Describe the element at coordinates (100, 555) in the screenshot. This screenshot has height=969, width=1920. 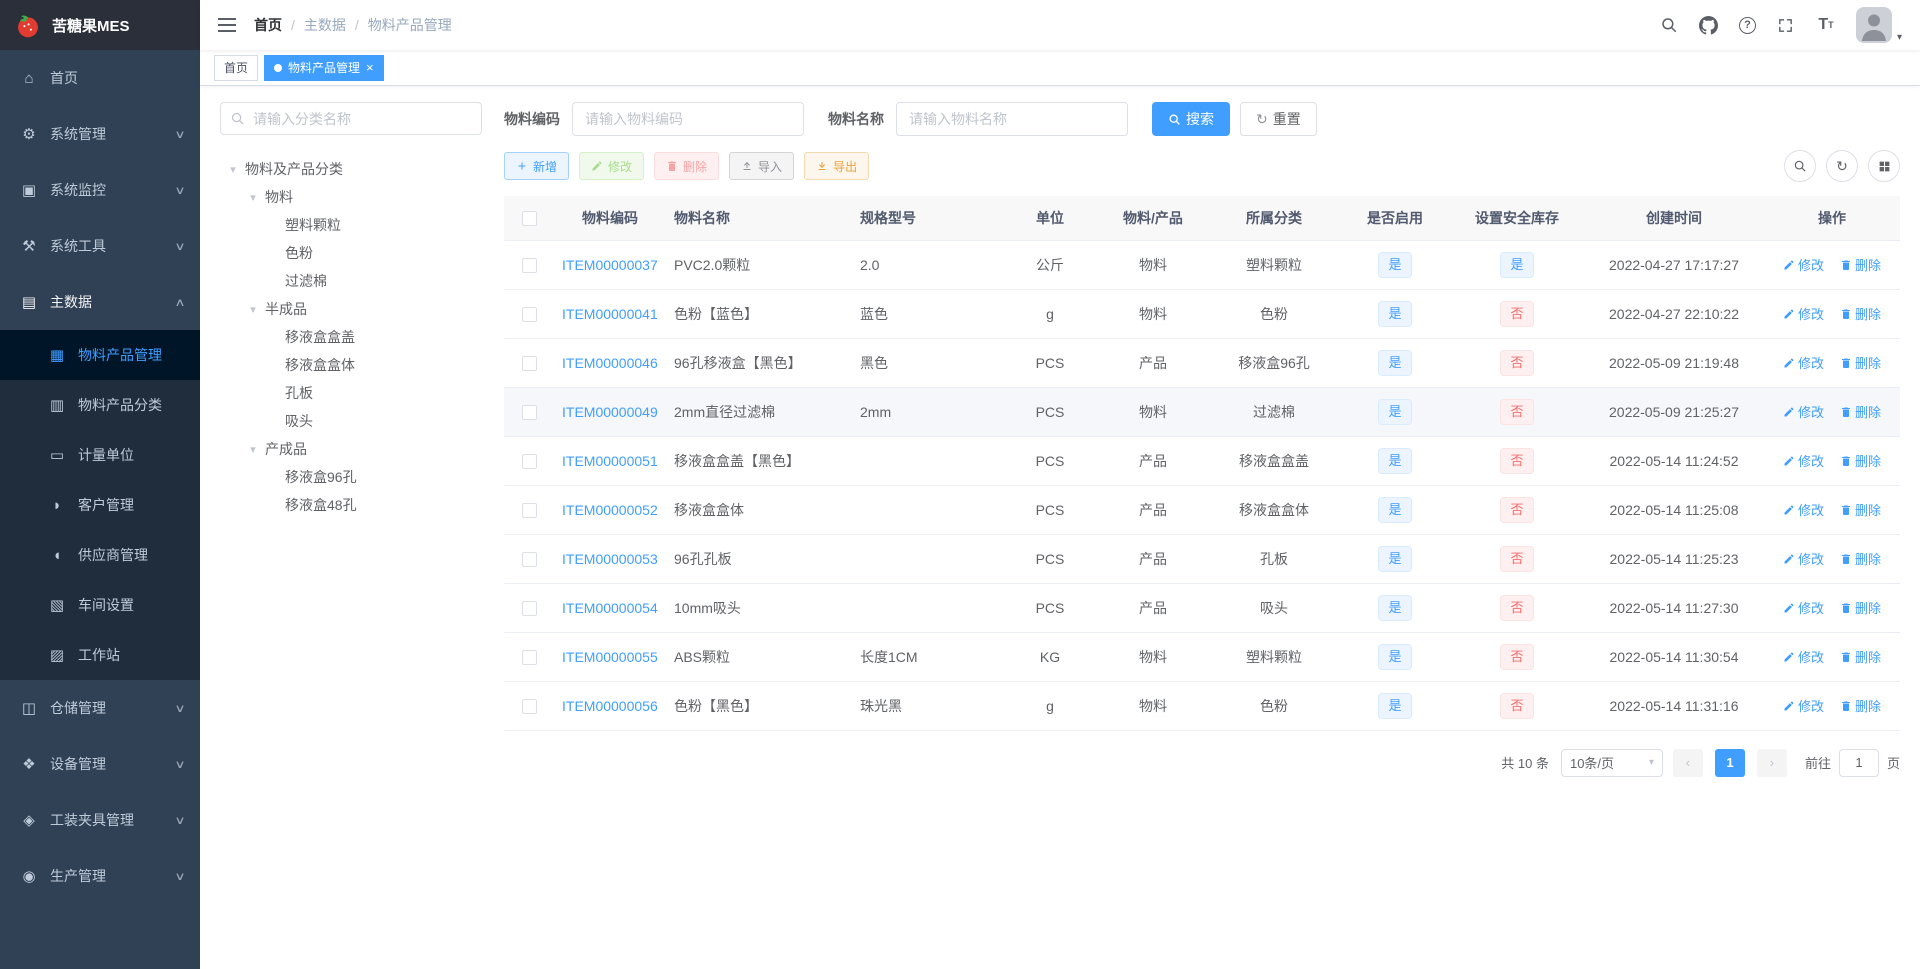
I see `sidebar-item: ◖ 供应商管理` at that location.